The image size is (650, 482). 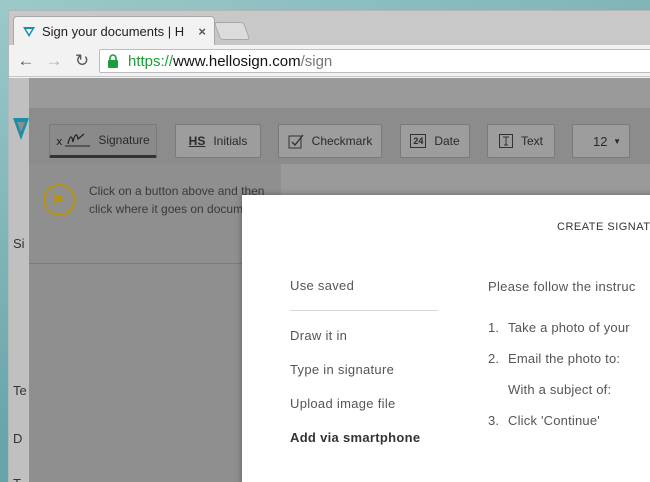 I want to click on checkmark-icon, so click(x=296, y=141).